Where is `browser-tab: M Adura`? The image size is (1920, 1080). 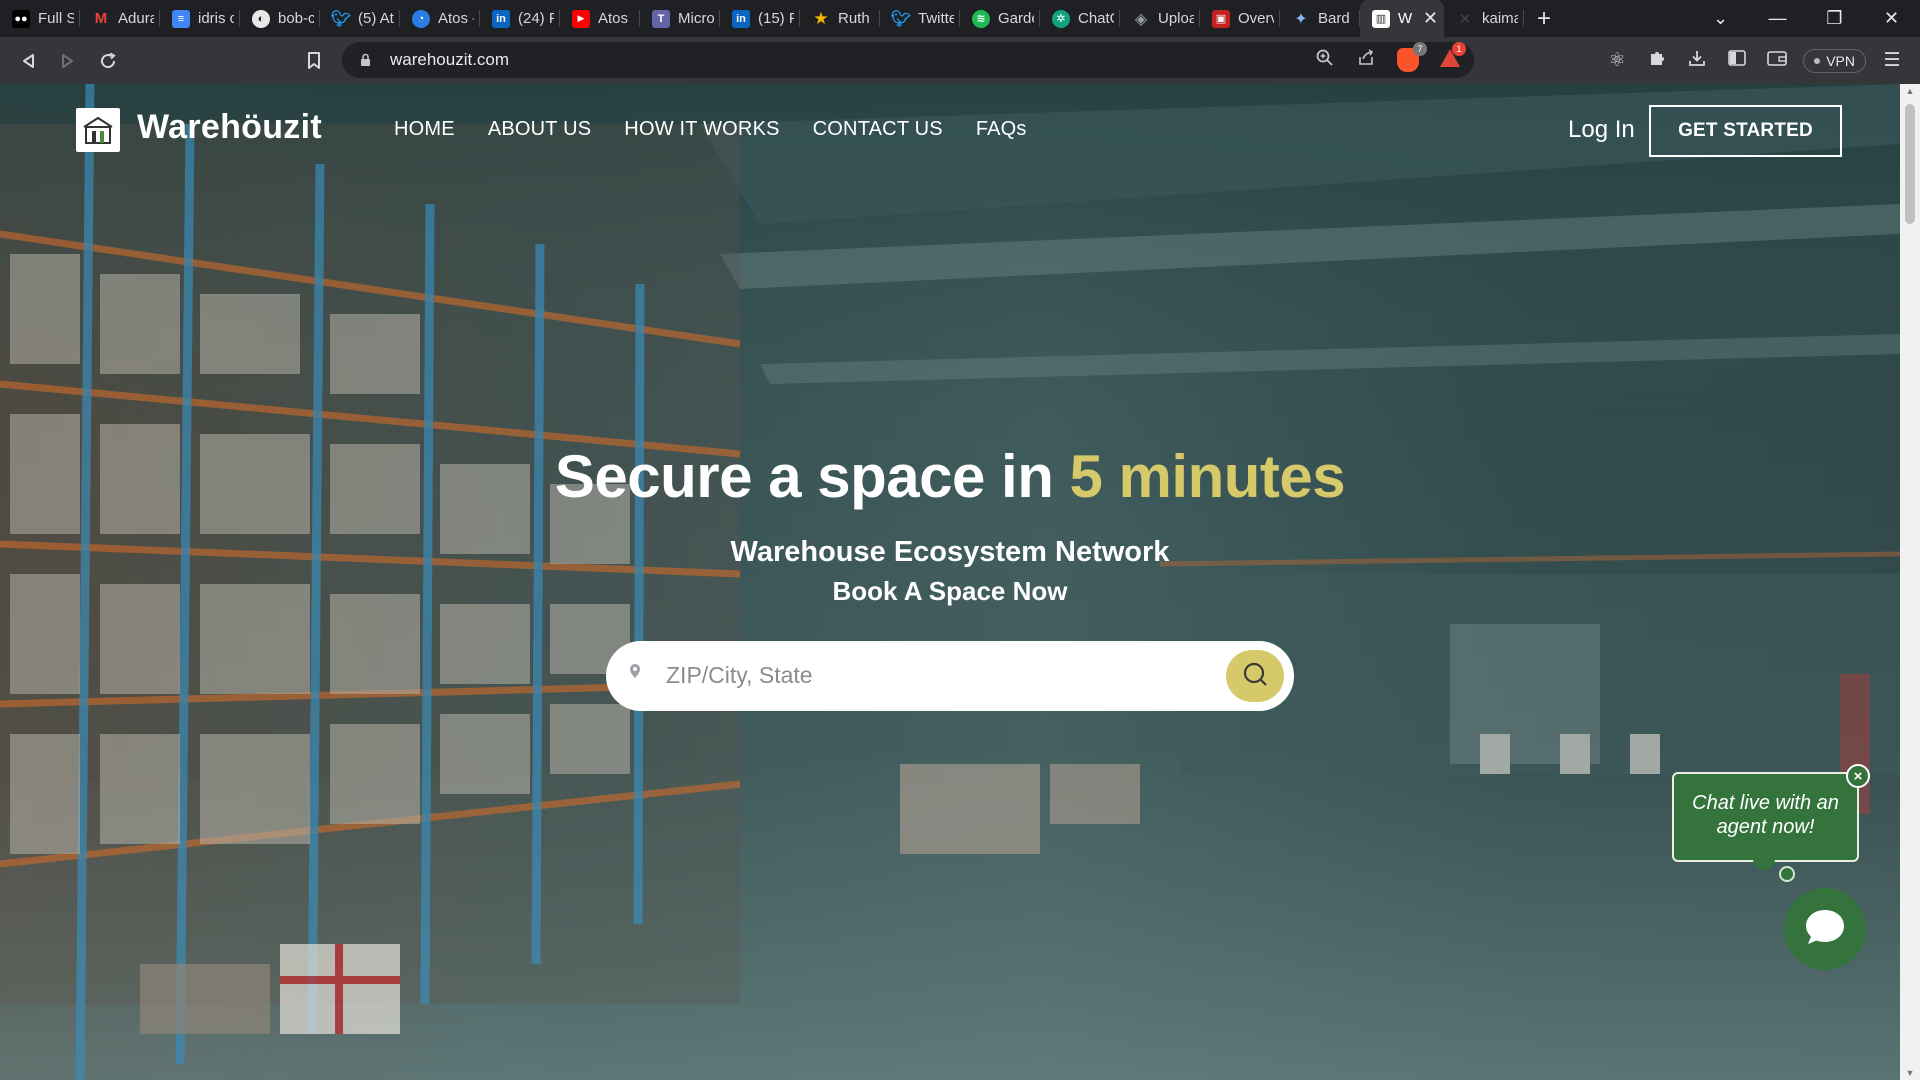 browser-tab: M Adura is located at coordinates (120, 18).